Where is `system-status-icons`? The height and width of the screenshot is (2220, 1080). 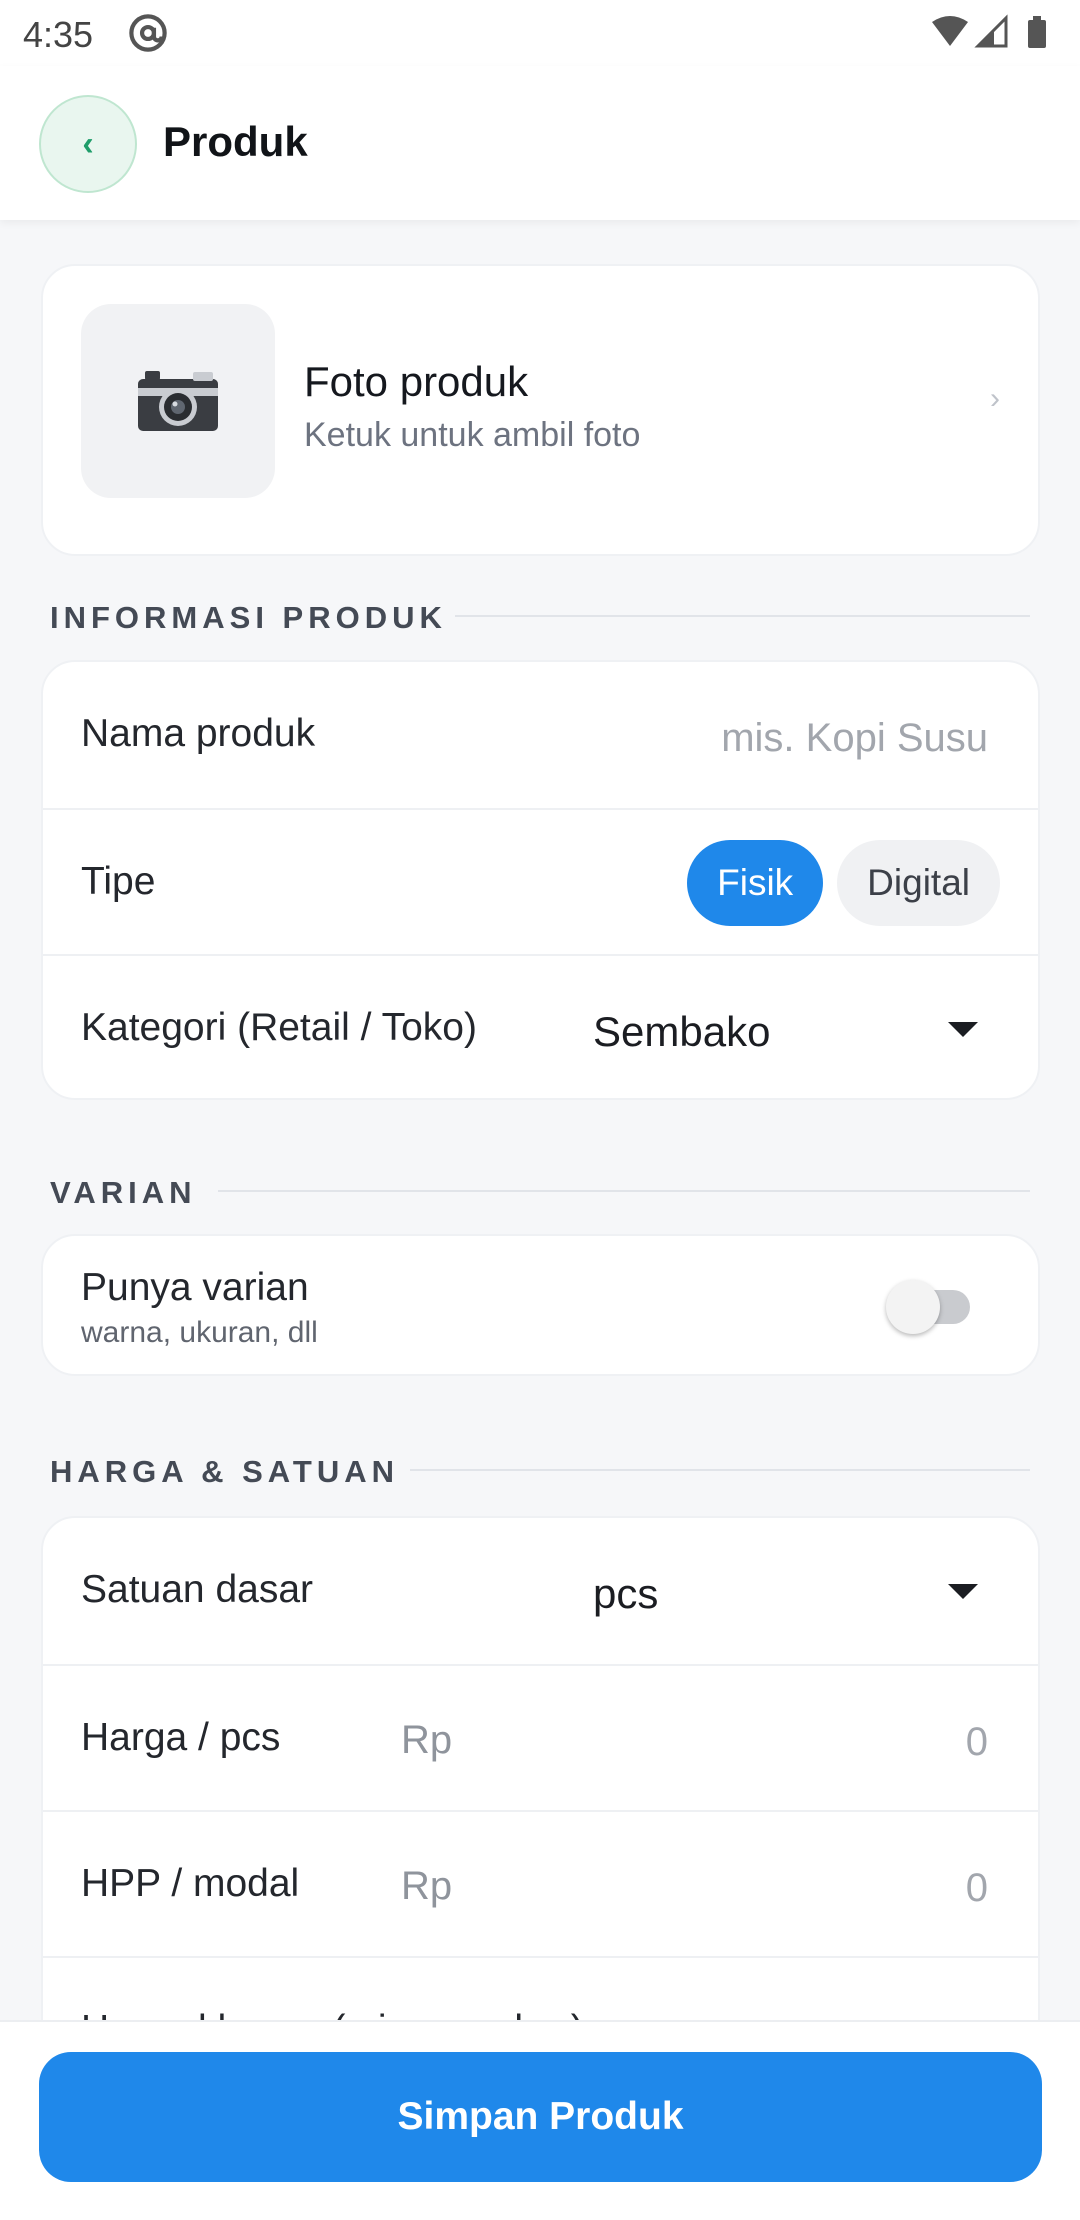 system-status-icons is located at coordinates (989, 31).